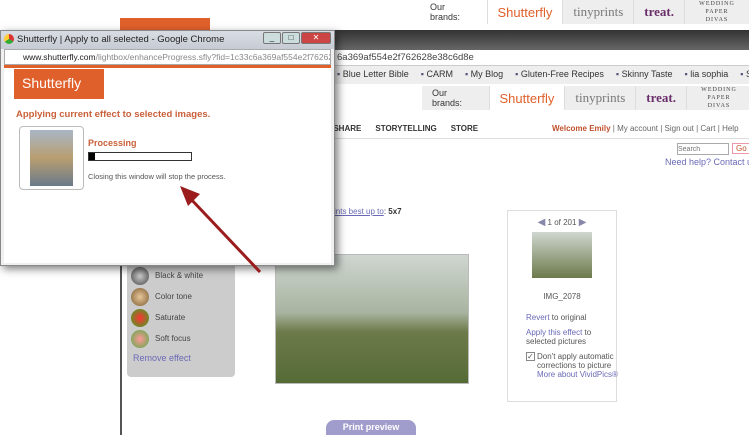 The image size is (749, 435). What do you see at coordinates (679, 128) in the screenshot?
I see `sign-out-link: Sign out` at bounding box center [679, 128].